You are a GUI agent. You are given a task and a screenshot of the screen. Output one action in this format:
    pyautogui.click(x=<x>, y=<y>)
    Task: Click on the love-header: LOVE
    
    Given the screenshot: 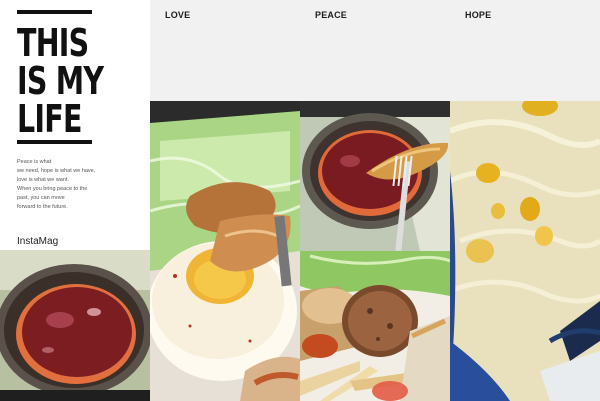 What is the action you would take?
    pyautogui.click(x=225, y=50)
    